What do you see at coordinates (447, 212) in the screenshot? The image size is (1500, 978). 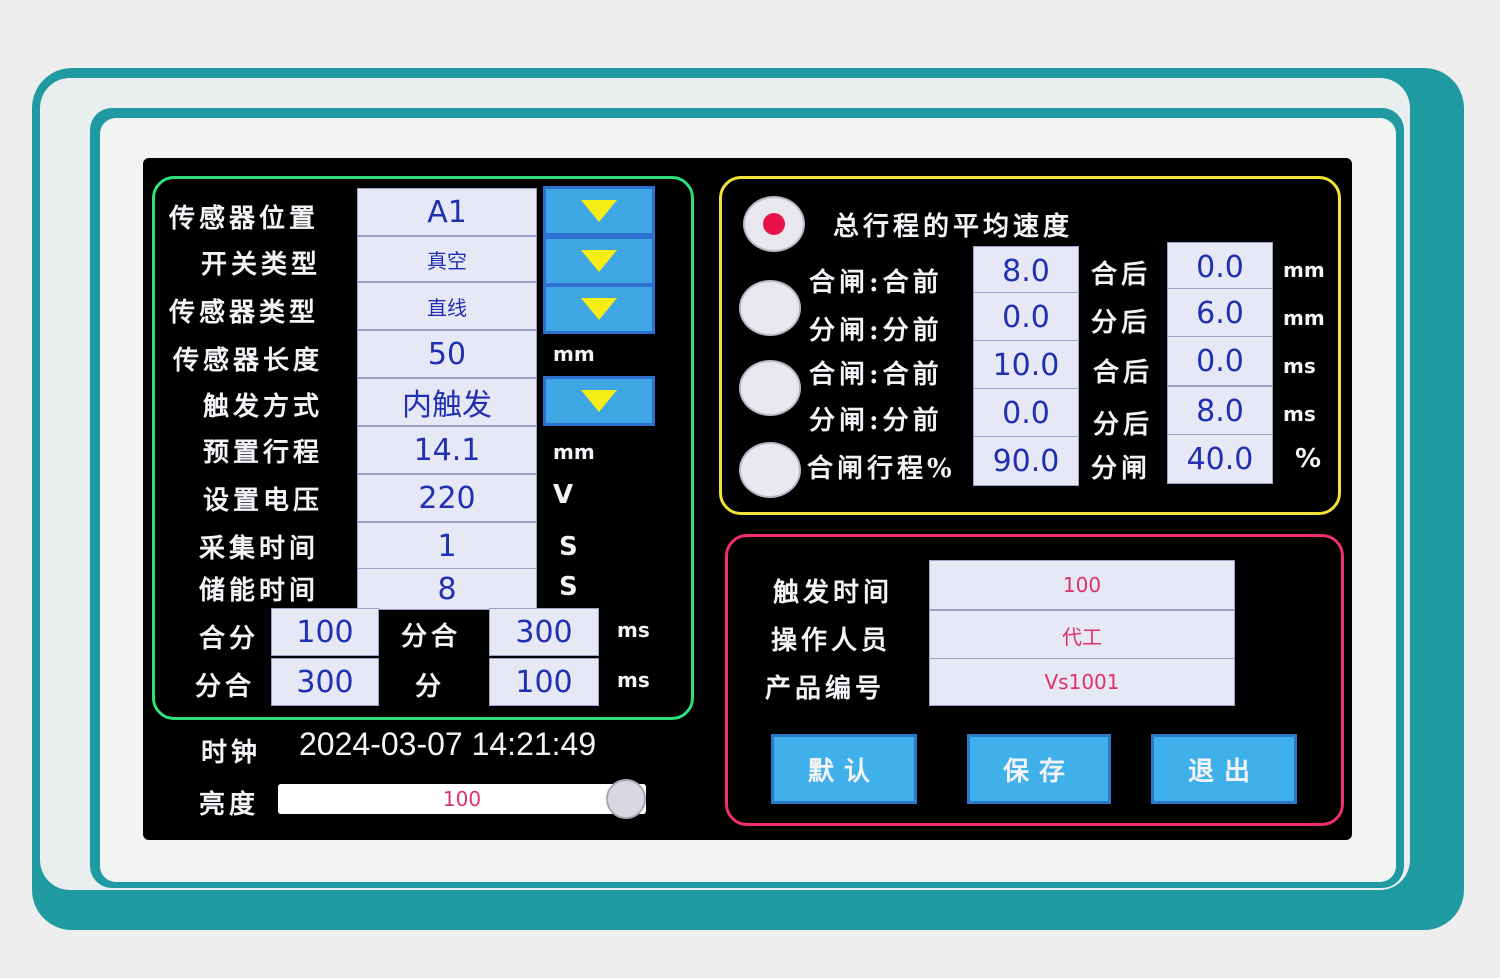 I see `sensor-position-field: A1` at bounding box center [447, 212].